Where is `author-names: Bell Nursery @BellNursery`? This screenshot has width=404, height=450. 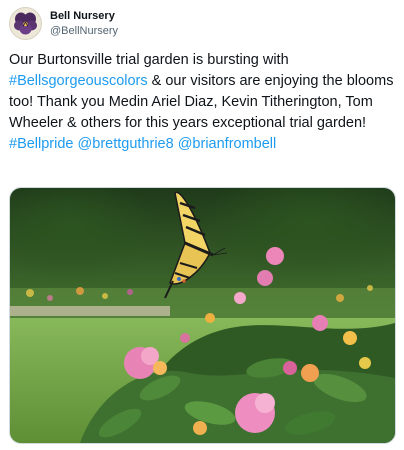
author-names: Bell Nursery @BellNursery is located at coordinates (84, 23).